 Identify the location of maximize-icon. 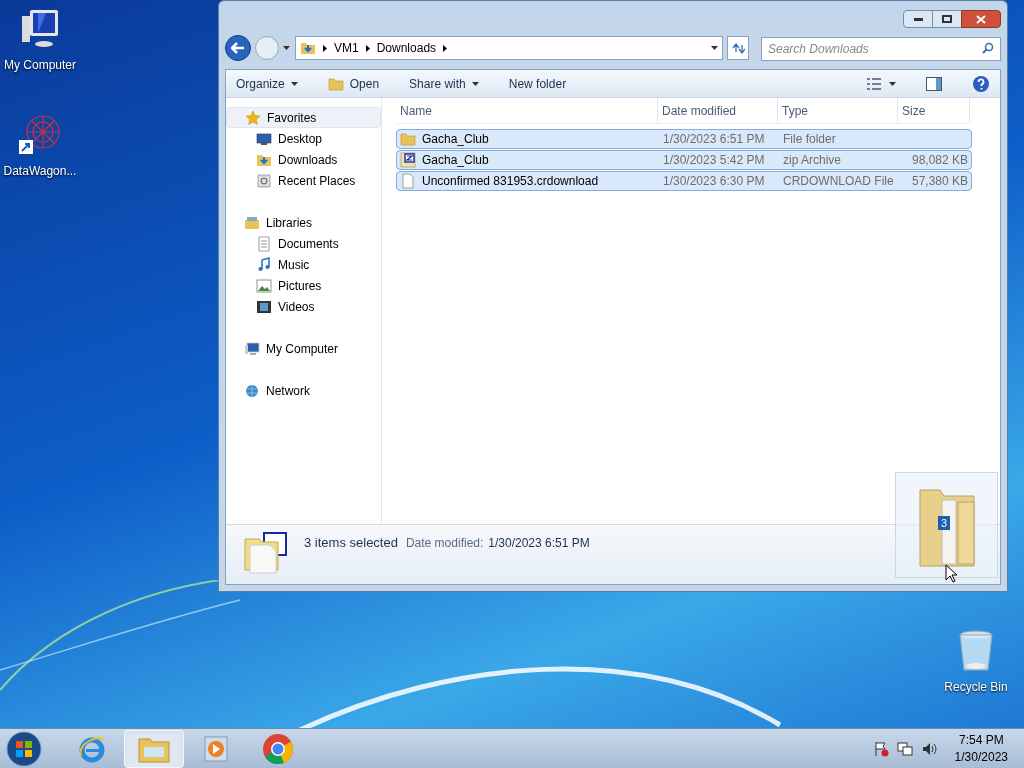
(947, 19).